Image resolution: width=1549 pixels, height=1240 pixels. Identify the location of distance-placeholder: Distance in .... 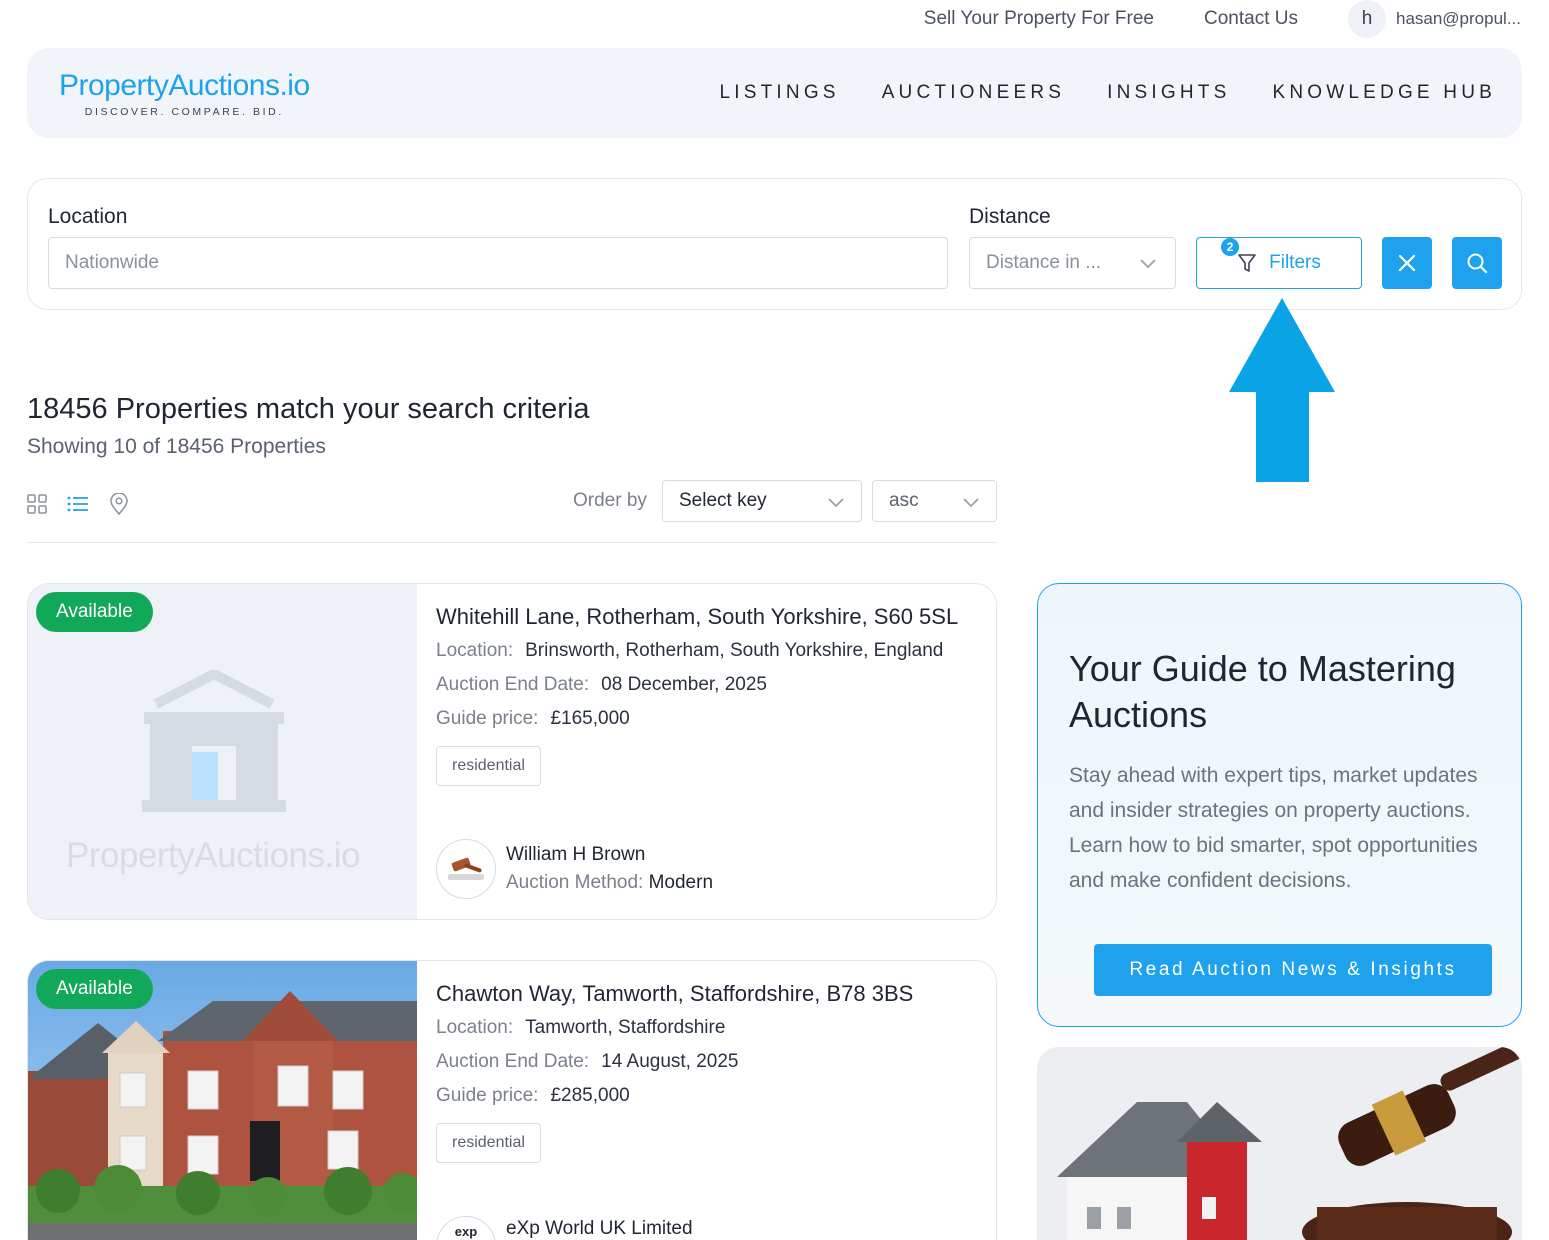
(1044, 262).